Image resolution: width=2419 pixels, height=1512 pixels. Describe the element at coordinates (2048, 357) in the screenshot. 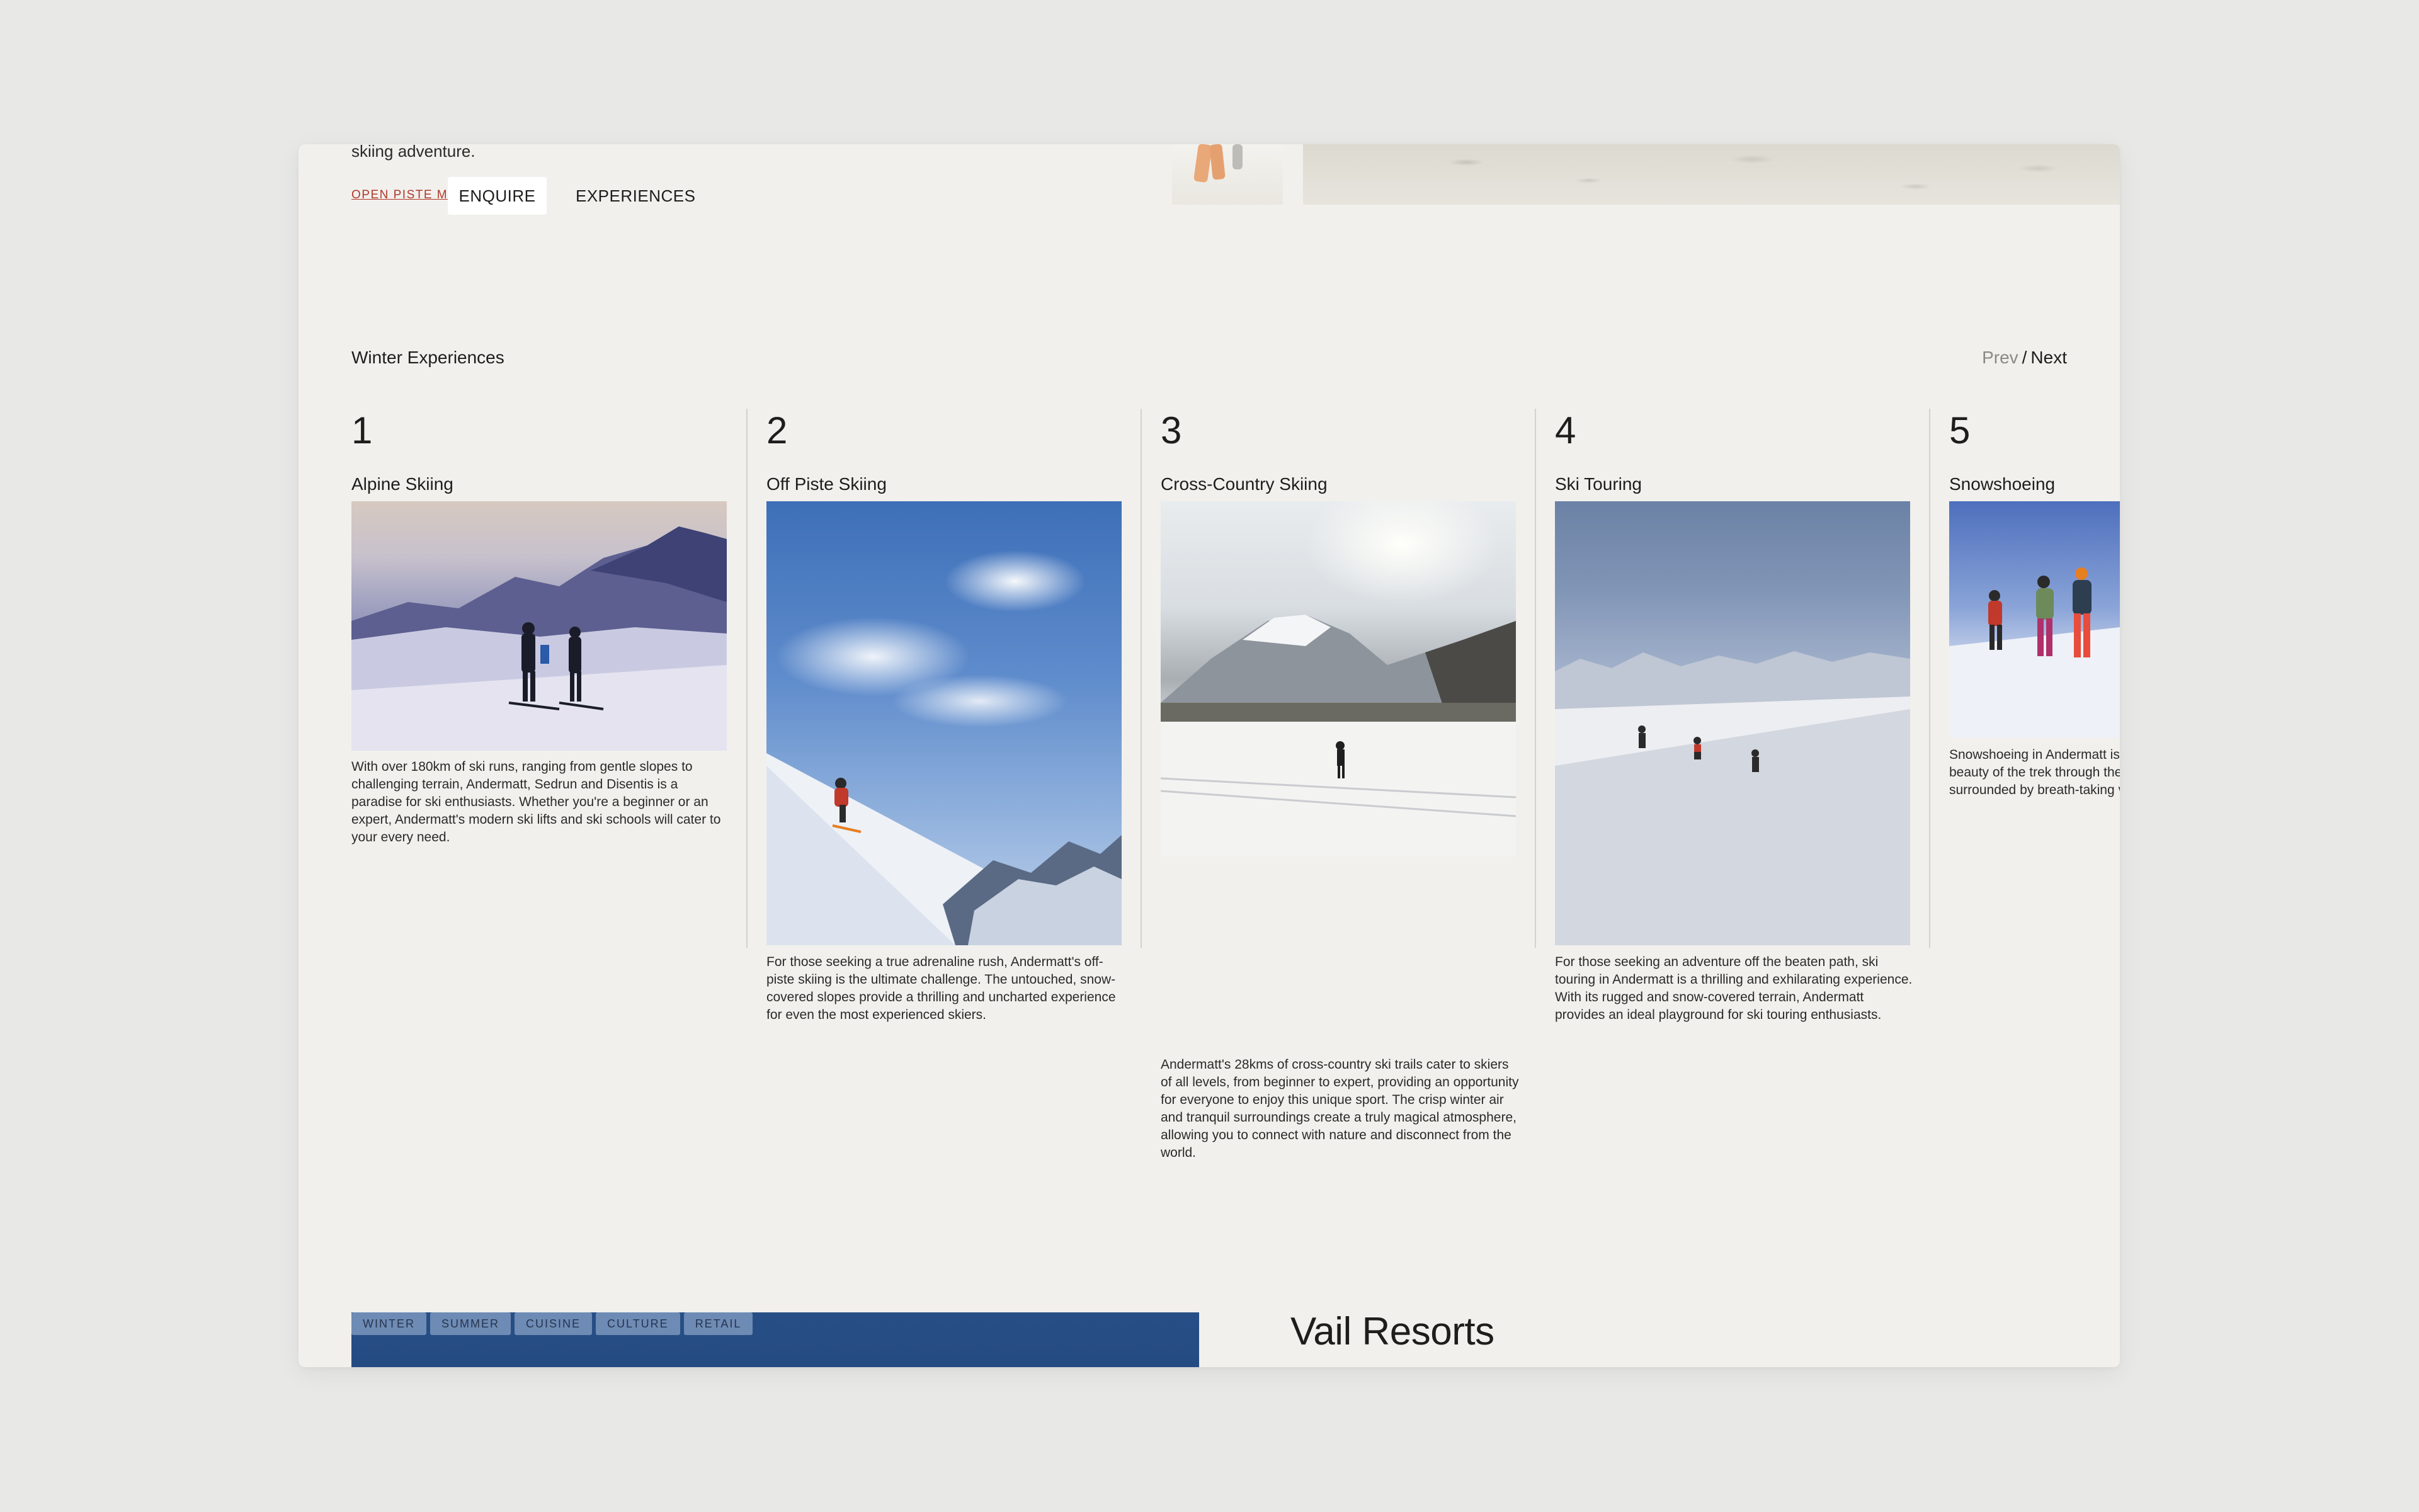

I see `next-button: Next` at that location.